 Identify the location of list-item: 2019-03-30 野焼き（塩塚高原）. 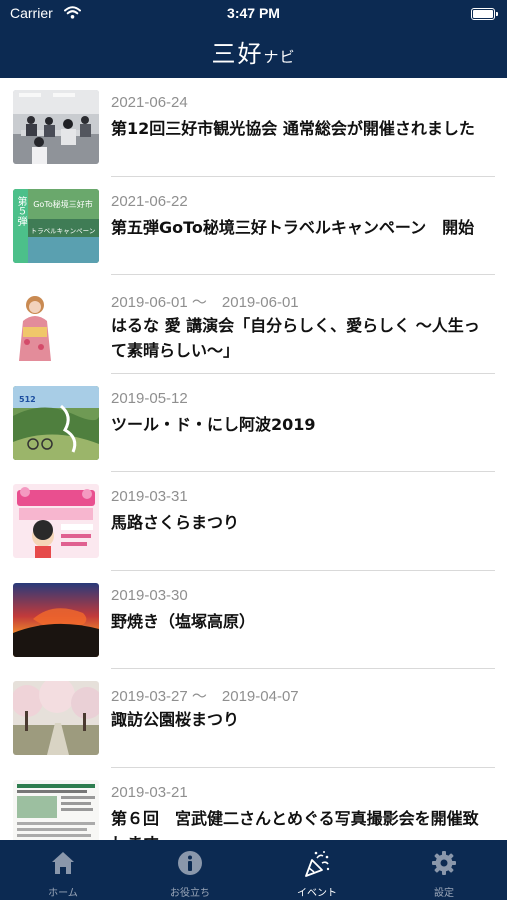
(253, 620).